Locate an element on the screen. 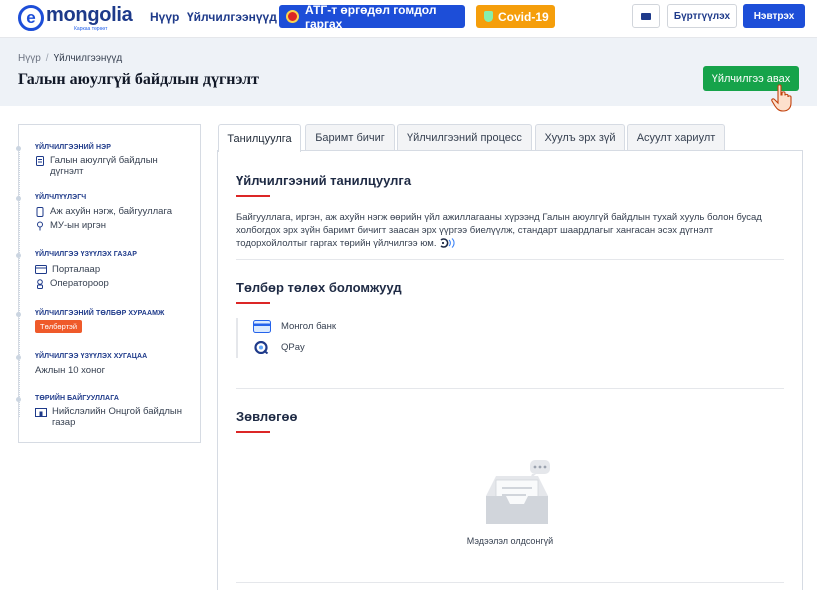 The width and height of the screenshot is (817, 590). logo-tagline: Каркаа төрөөт is located at coordinates (91, 29).